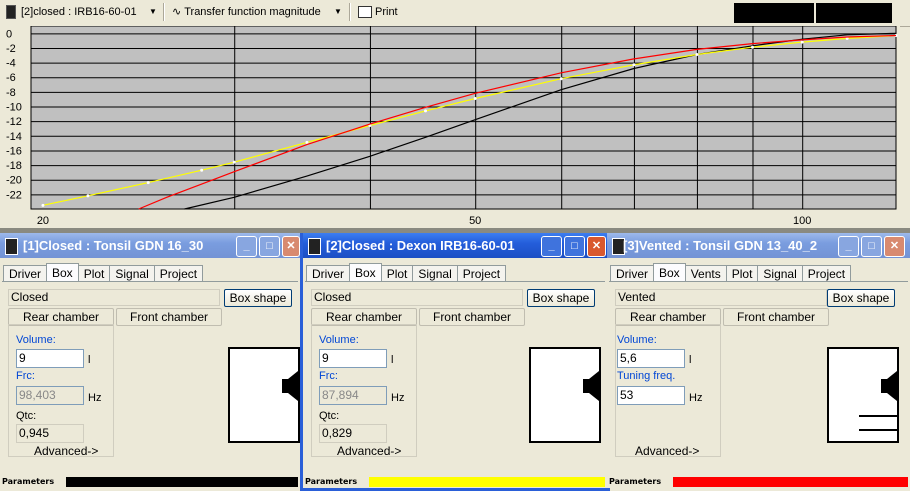 Image resolution: width=910 pixels, height=491 pixels. What do you see at coordinates (14, 137) in the screenshot?
I see `y-tick-label: -14` at bounding box center [14, 137].